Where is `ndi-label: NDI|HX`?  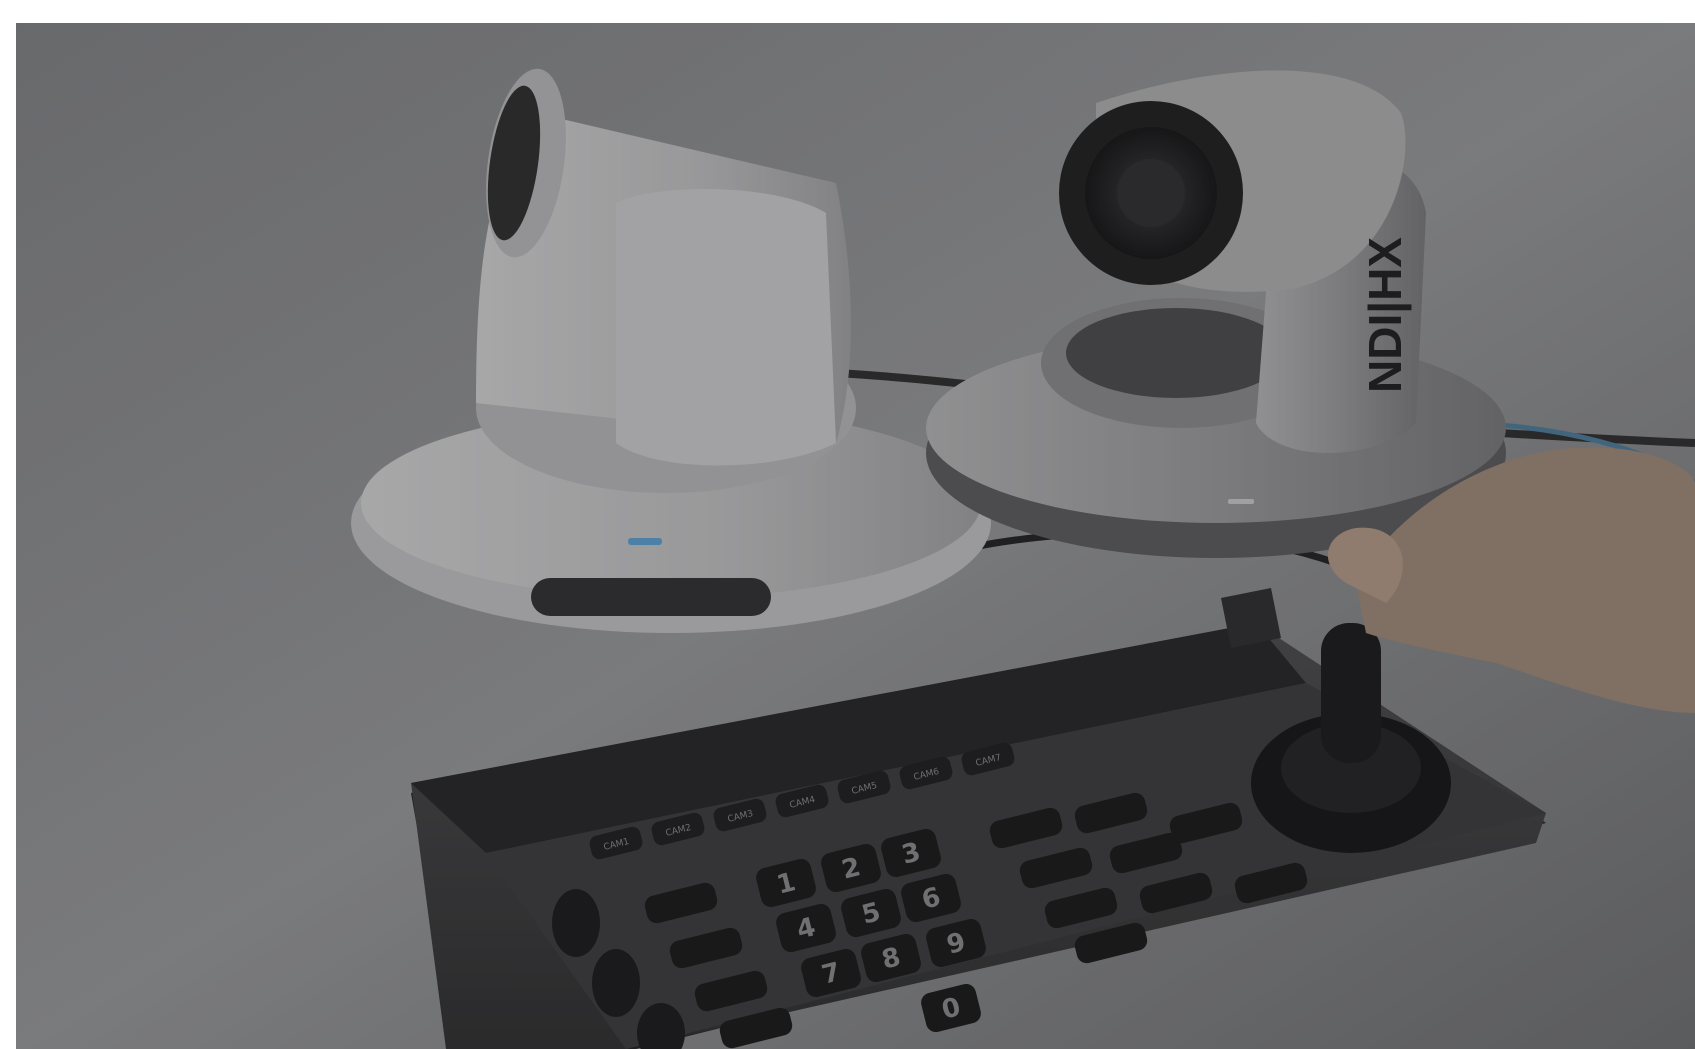 ndi-label: NDI|HX is located at coordinates (1385, 315).